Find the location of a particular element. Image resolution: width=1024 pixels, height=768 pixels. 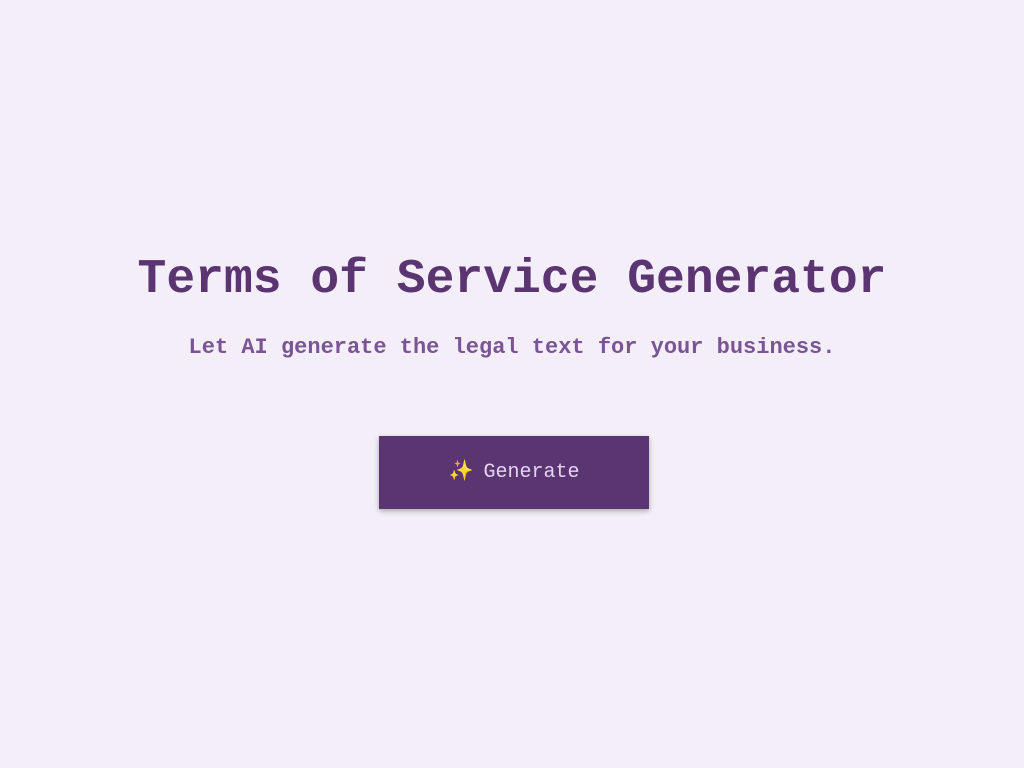

page-title: Terms of Service Generator is located at coordinates (512, 280).